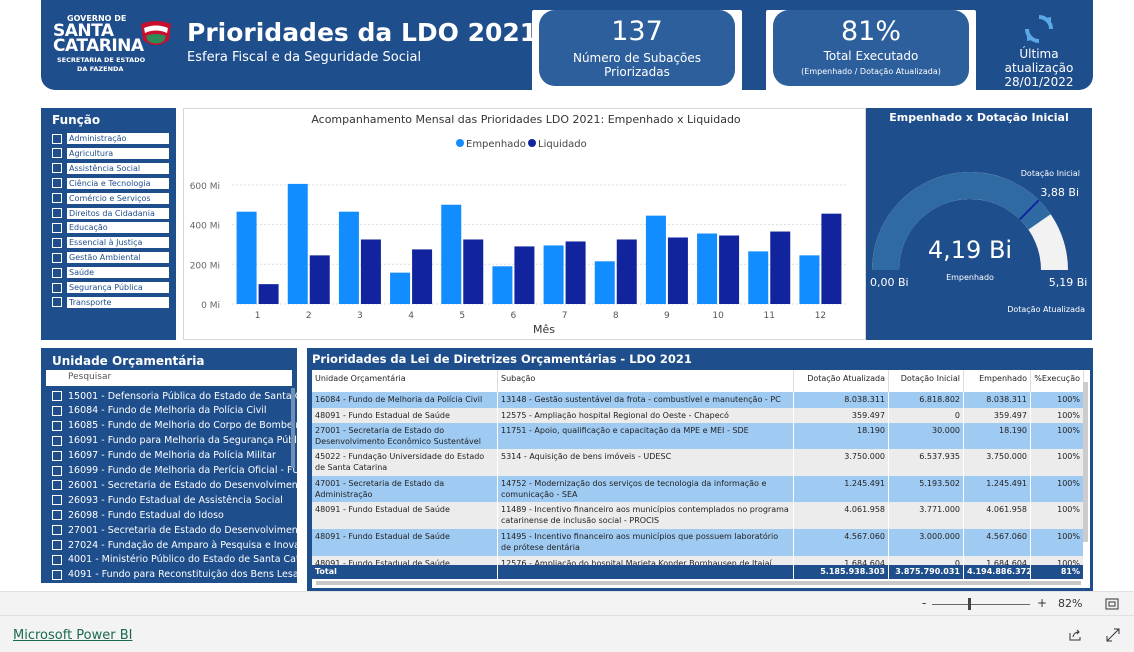 Image resolution: width=1134 pixels, height=652 pixels. I want to click on table-column-header: Unidade Orçamentária, so click(405, 381).